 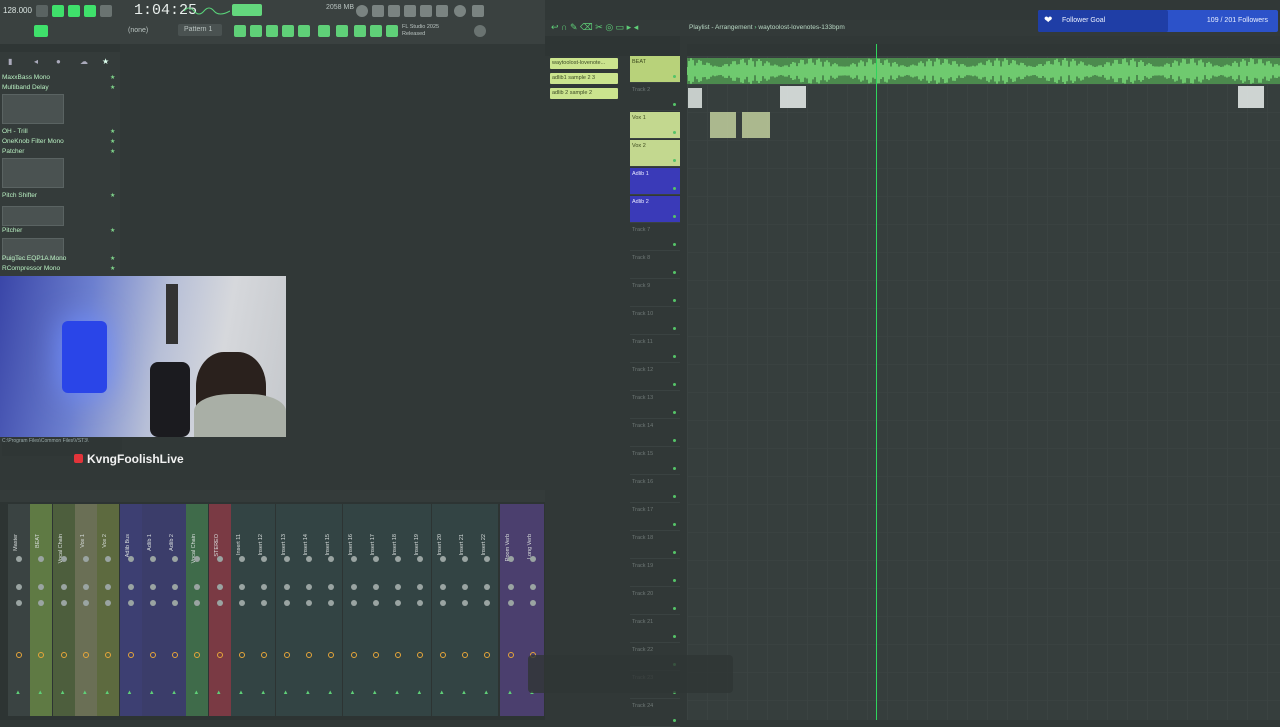 I want to click on mixer-channel: Insert 14 ▲, so click(x=308, y=610).